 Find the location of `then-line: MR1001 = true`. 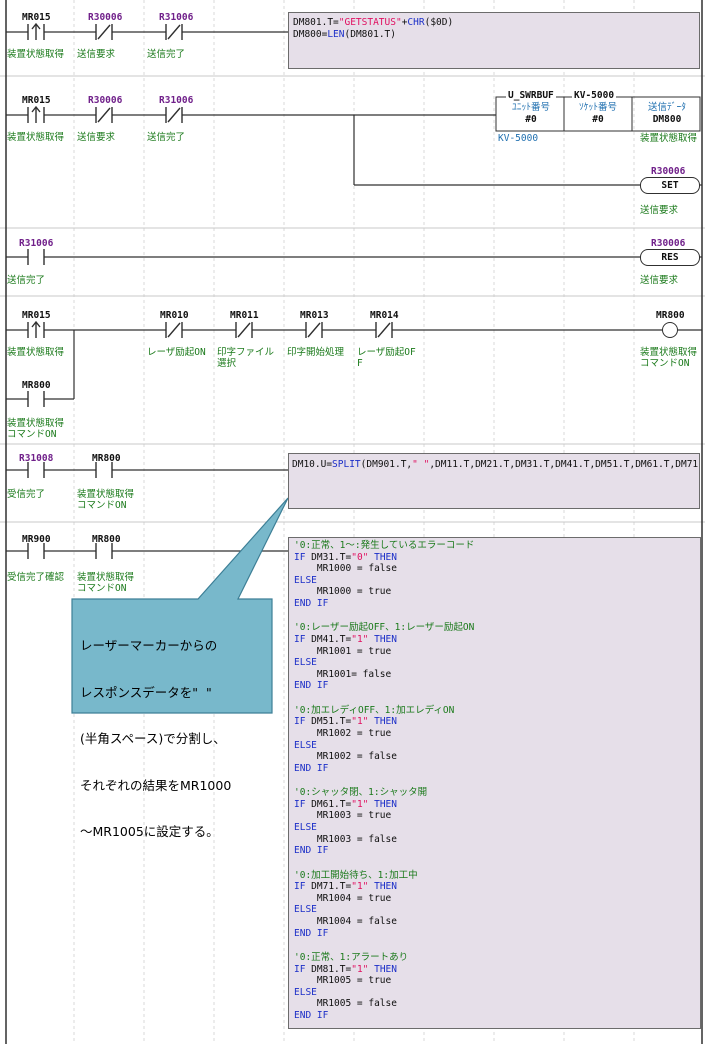

then-line: MR1001 = true is located at coordinates (343, 651).